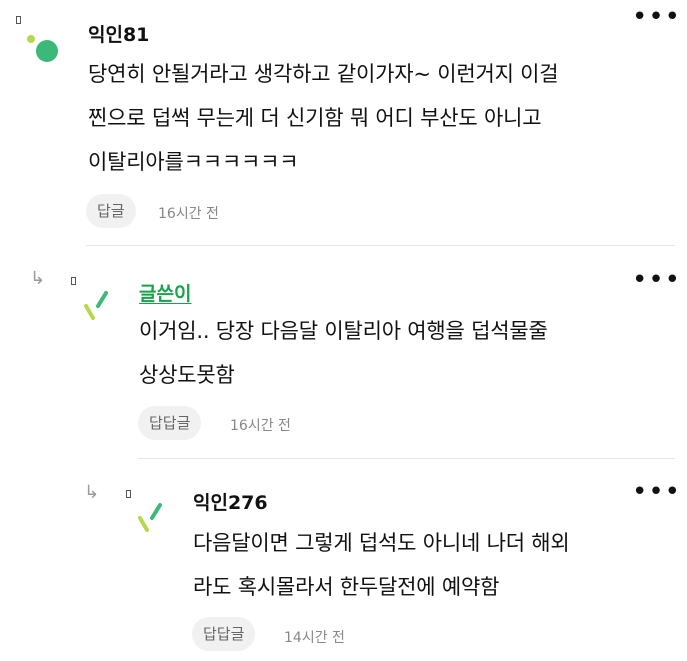 Image resolution: width=687 pixels, height=661 pixels. I want to click on comment-line: 다음달이면 그렇게 덥석도 아니네 나더 해외, so click(381, 543).